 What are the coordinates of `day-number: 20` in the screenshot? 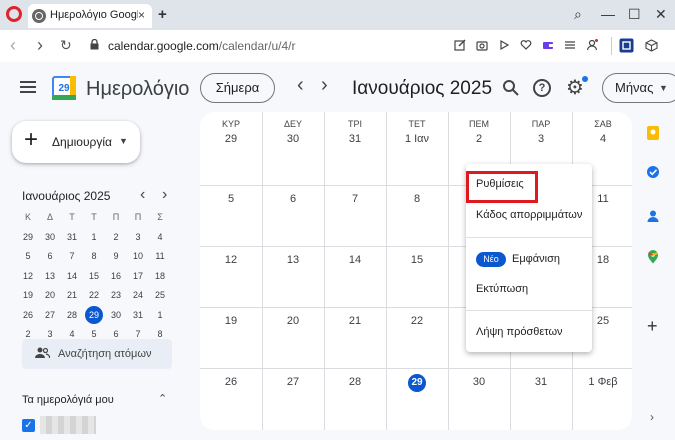 It's located at (293, 321).